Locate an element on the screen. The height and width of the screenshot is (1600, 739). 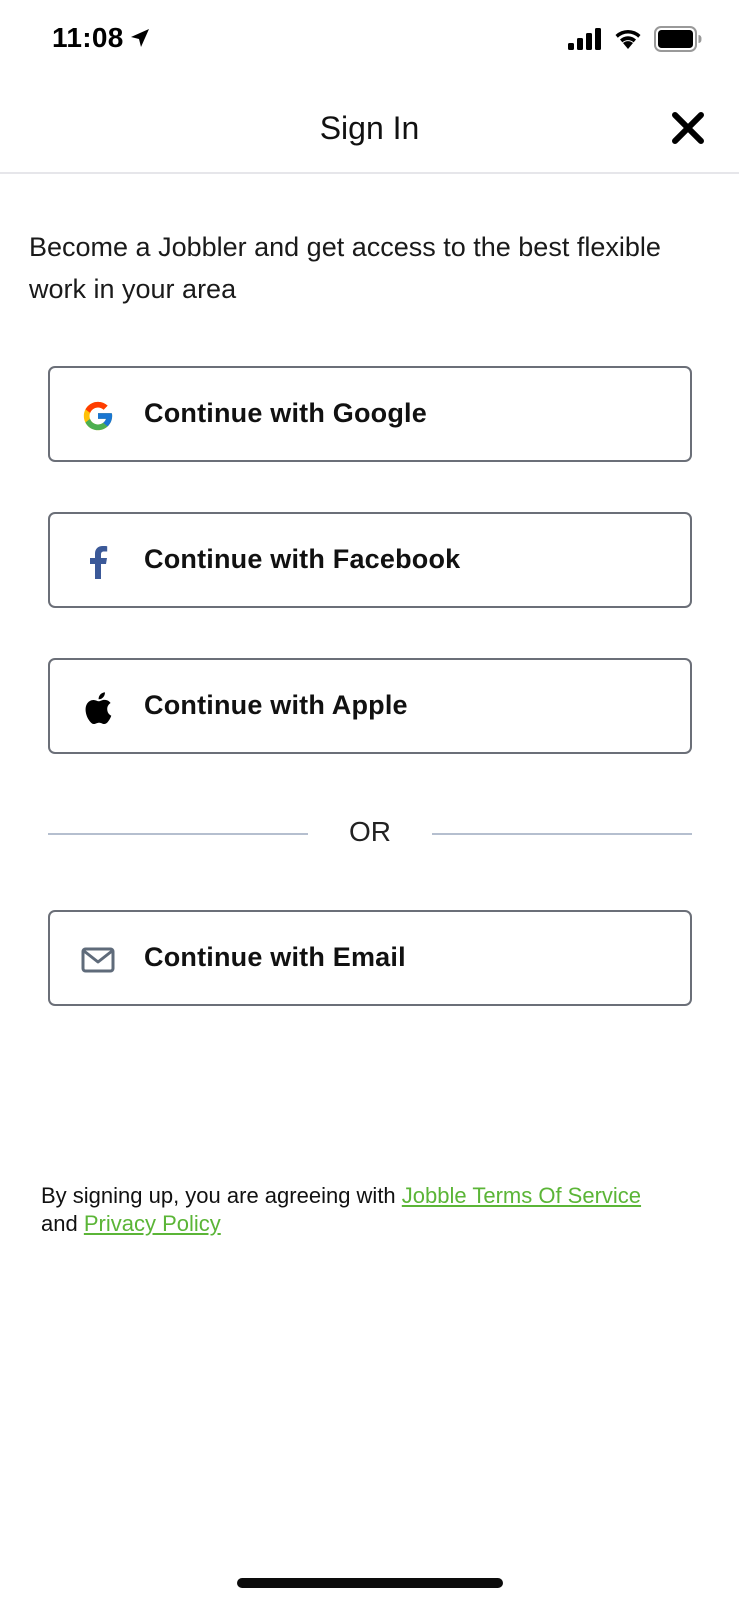
home-indicator is located at coordinates (370, 1583).